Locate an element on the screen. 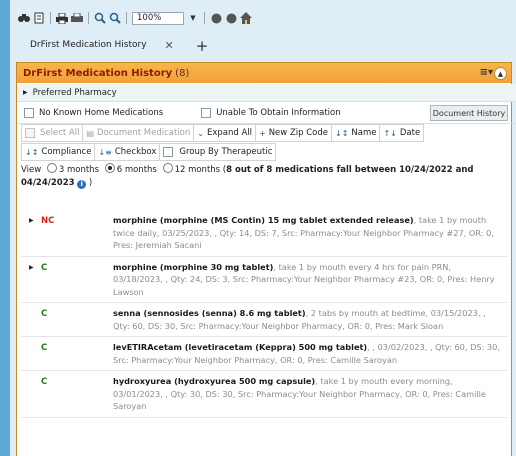  zoom-select: 100% is located at coordinates (158, 18).